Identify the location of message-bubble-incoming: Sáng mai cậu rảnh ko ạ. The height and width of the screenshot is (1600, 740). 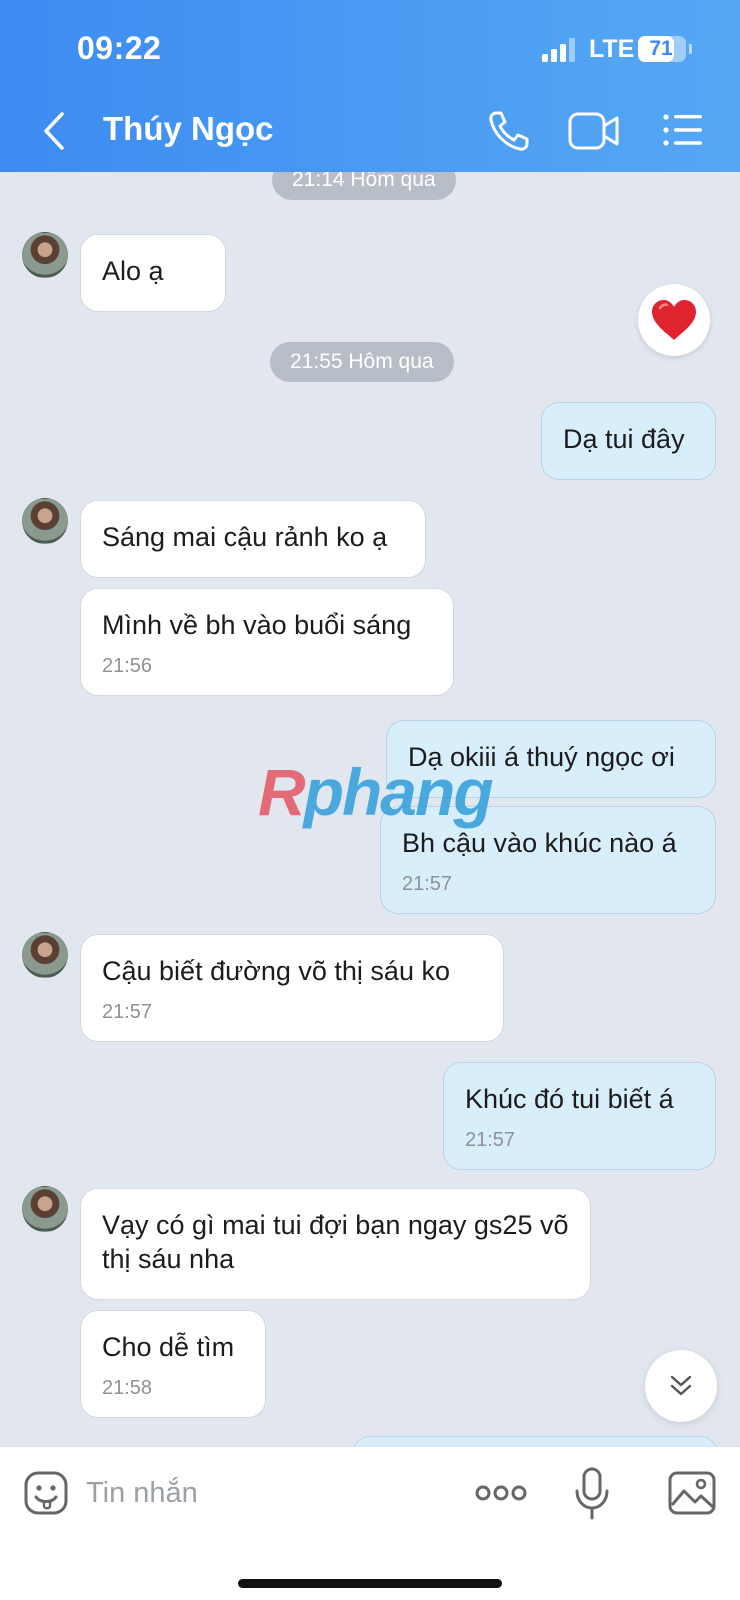
(253, 539).